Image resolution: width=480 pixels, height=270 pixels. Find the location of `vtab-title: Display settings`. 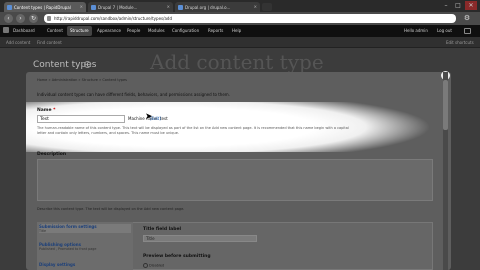

vtab-title: Display settings is located at coordinates (57, 264).